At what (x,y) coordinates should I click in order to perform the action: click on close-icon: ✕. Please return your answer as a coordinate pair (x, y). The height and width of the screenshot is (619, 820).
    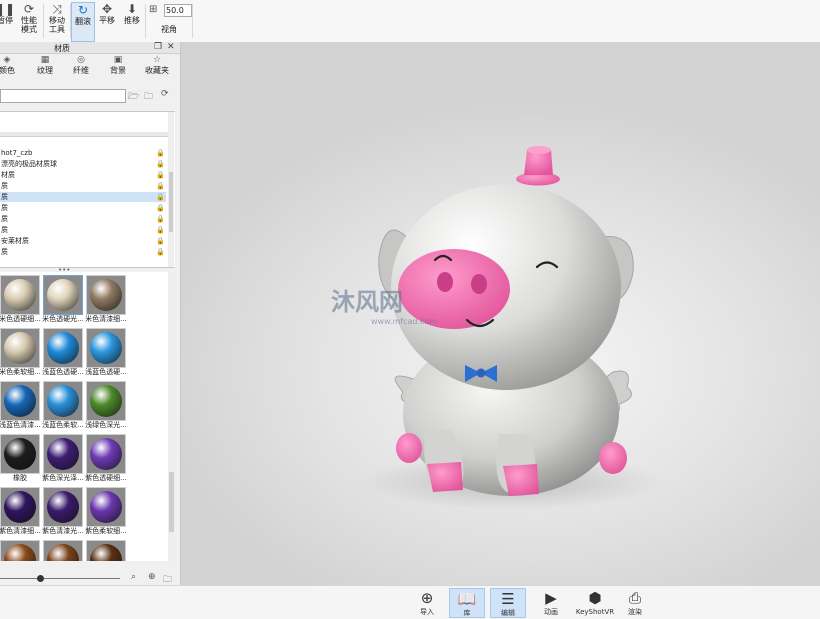
    Looking at the image, I should click on (171, 47).